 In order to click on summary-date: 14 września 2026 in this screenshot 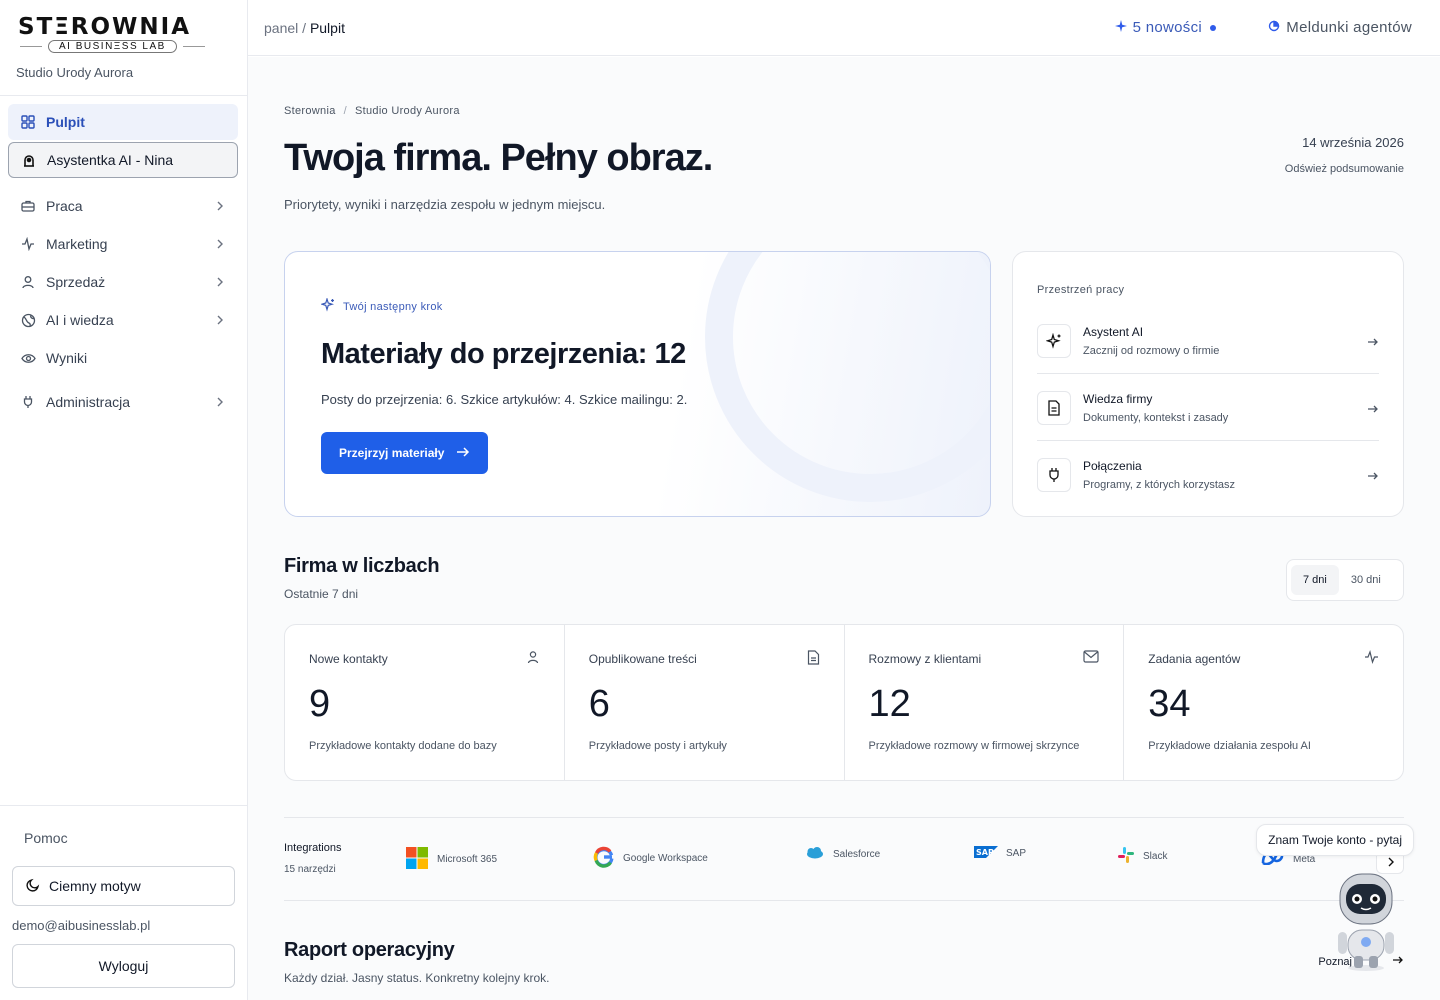, I will do `click(1353, 142)`.